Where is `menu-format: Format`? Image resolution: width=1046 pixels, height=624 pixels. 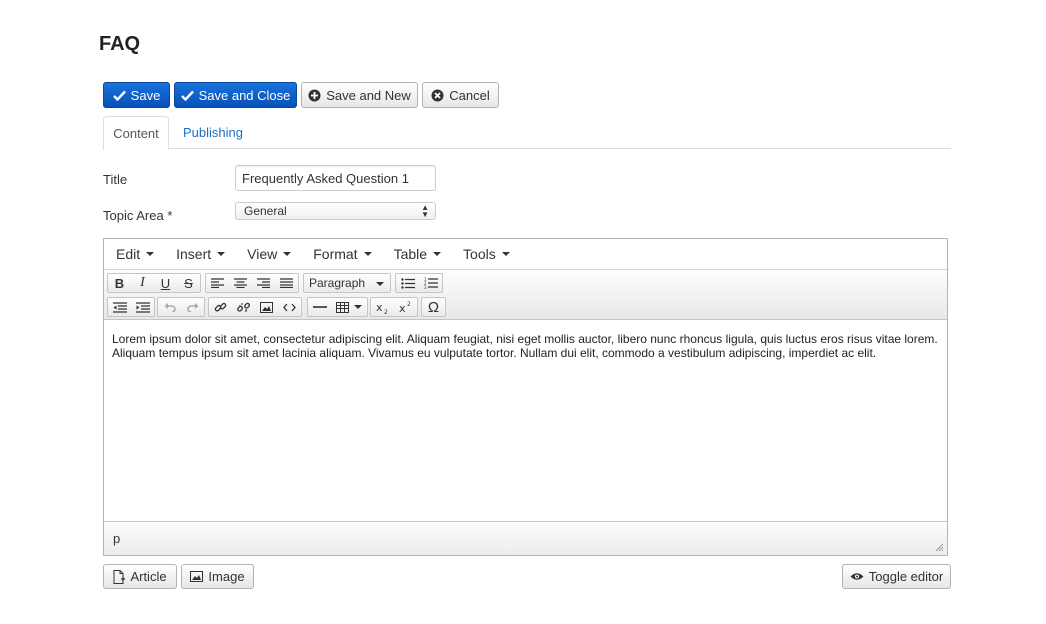
menu-format: Format is located at coordinates (342, 254).